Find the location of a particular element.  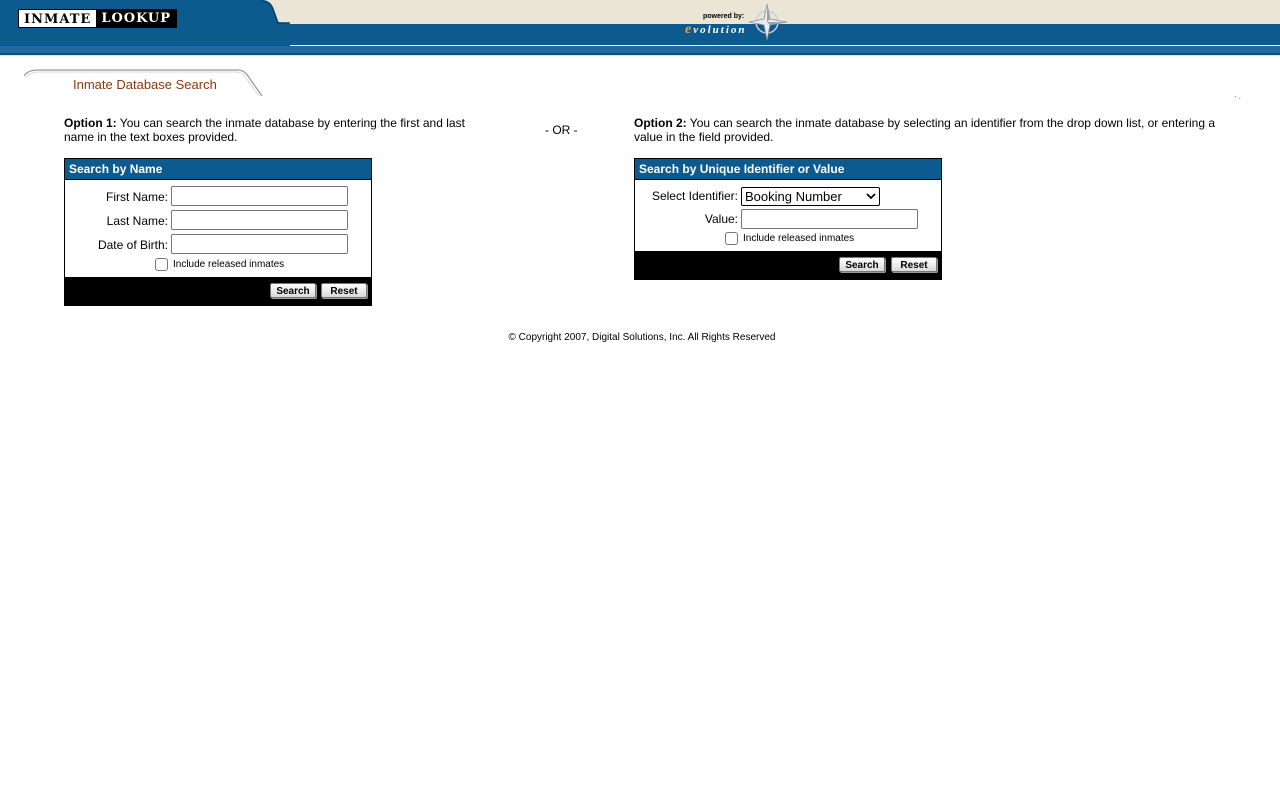

compass-star-icon is located at coordinates (768, 22).